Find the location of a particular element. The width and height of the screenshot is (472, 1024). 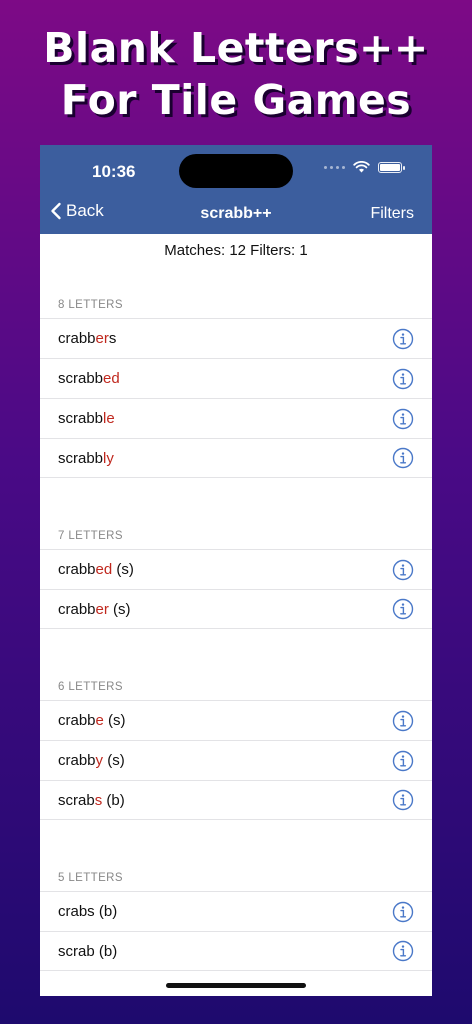

list-item: scrabbly is located at coordinates (236, 458).